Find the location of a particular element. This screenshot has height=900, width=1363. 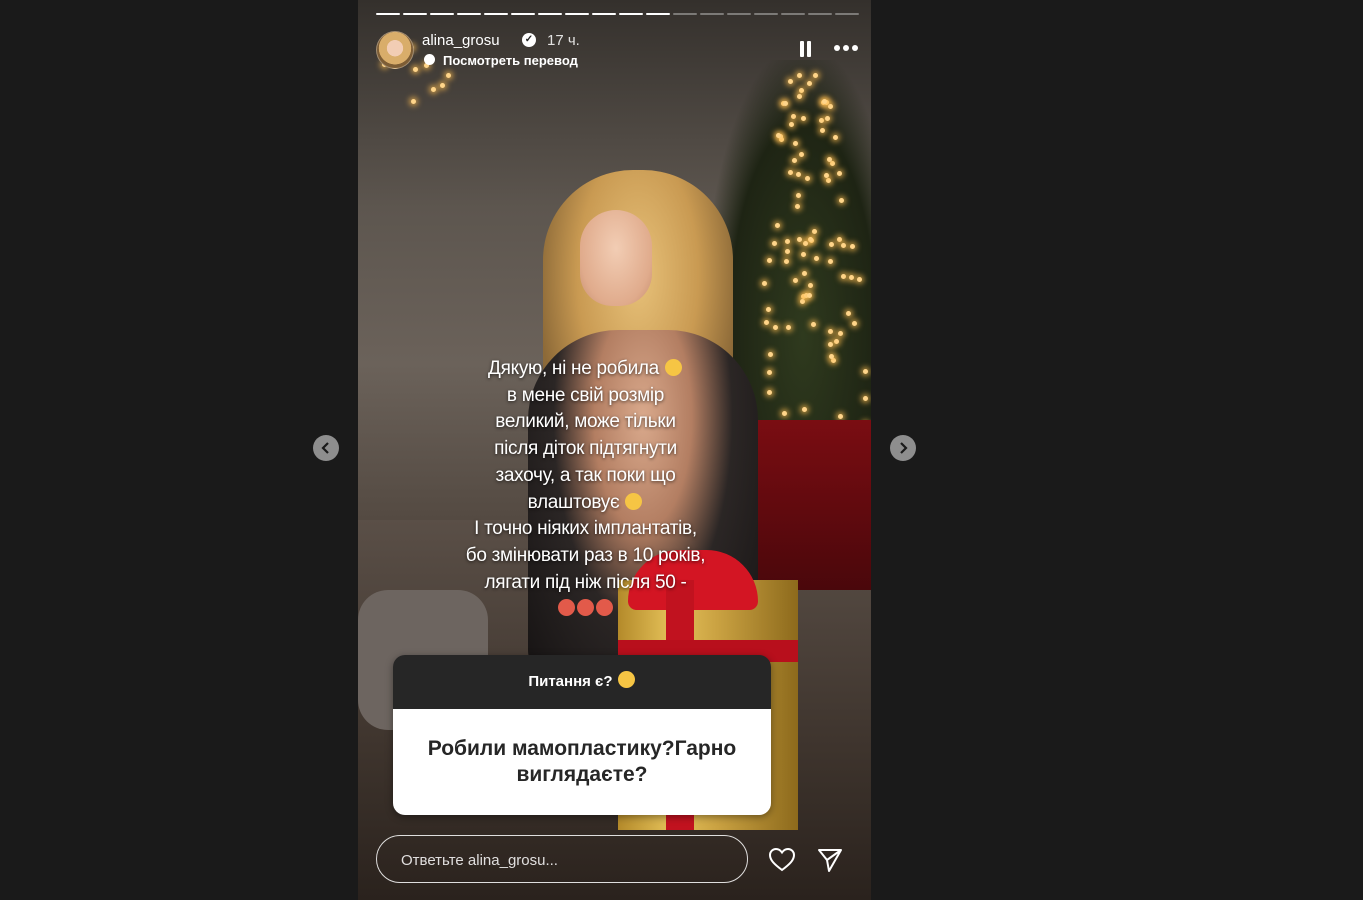

caption-line: бо змінювати раз в 10 років, is located at coordinates (585, 555).